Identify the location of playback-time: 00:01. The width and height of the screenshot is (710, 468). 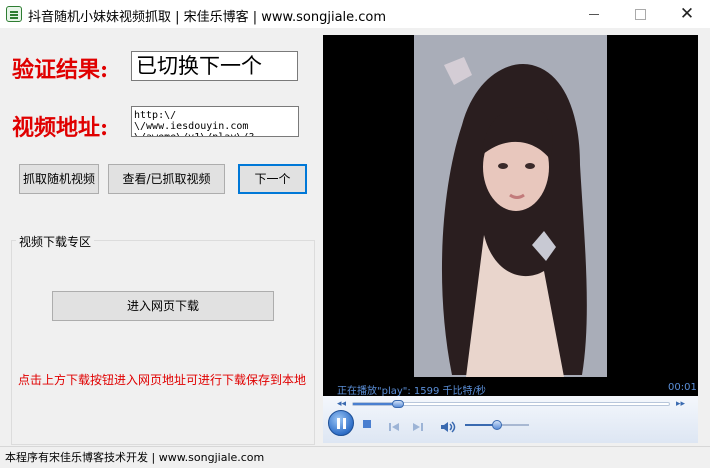
(682, 387).